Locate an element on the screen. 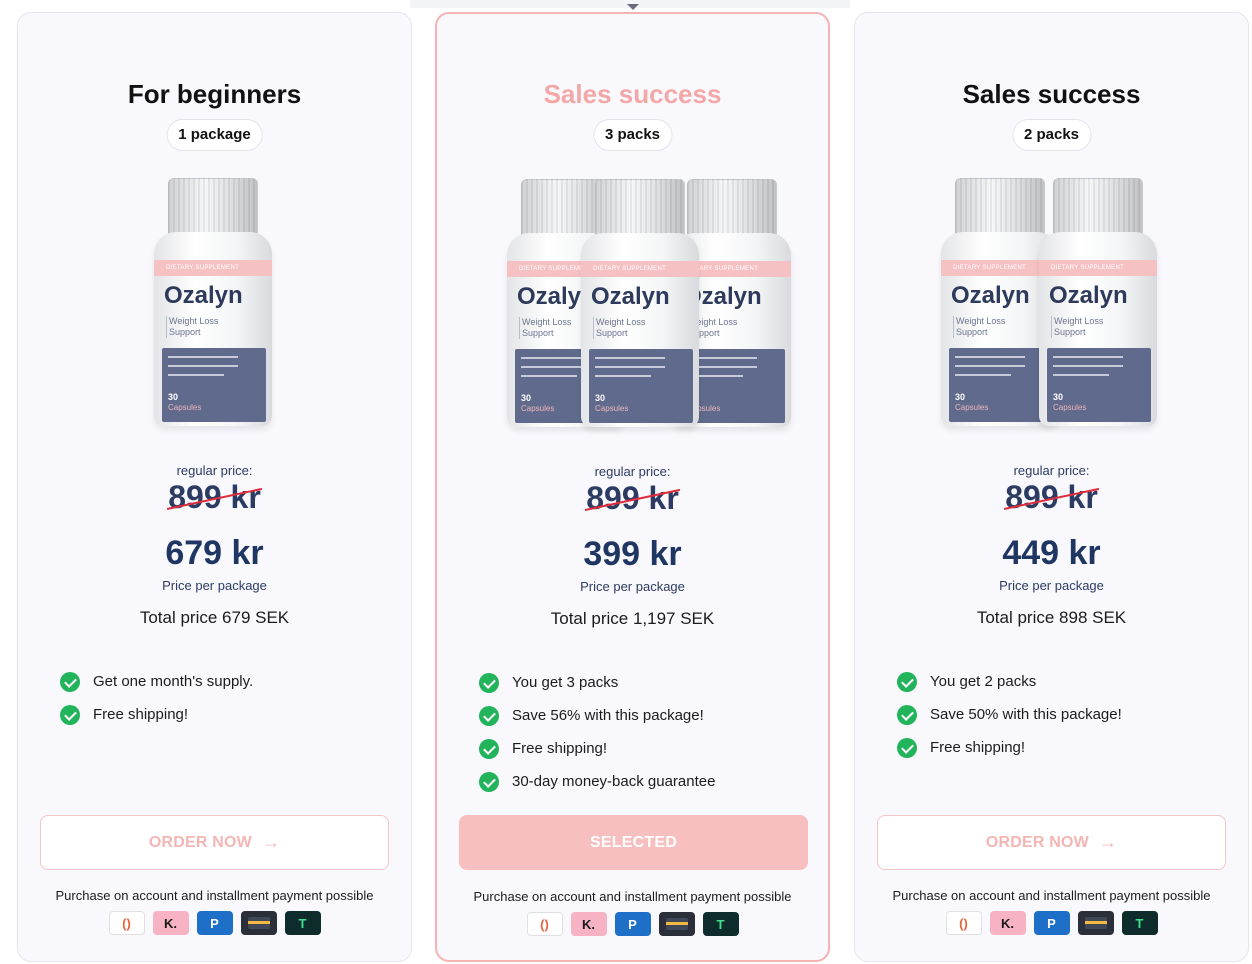 This screenshot has width=1252, height=964. feature-item: Save 50% with this package! is located at coordinates (1009, 714).